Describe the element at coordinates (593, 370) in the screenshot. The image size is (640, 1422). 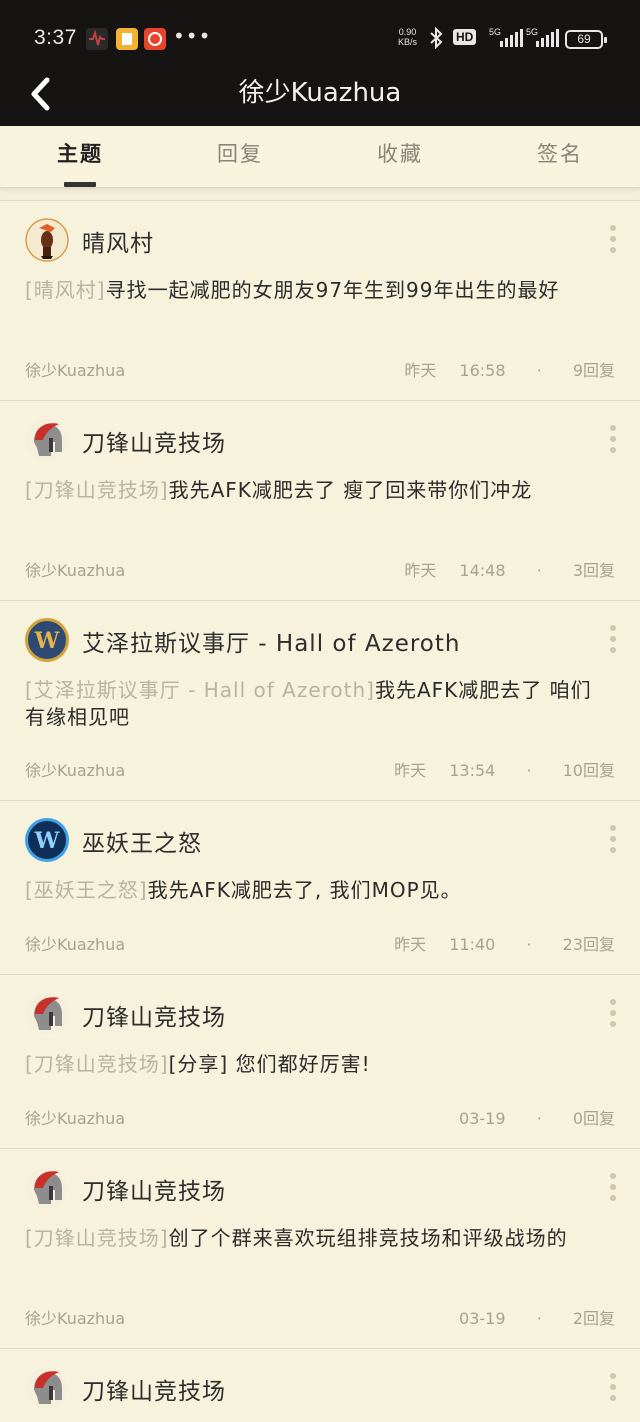
I see `post-reply-count: 9回复` at that location.